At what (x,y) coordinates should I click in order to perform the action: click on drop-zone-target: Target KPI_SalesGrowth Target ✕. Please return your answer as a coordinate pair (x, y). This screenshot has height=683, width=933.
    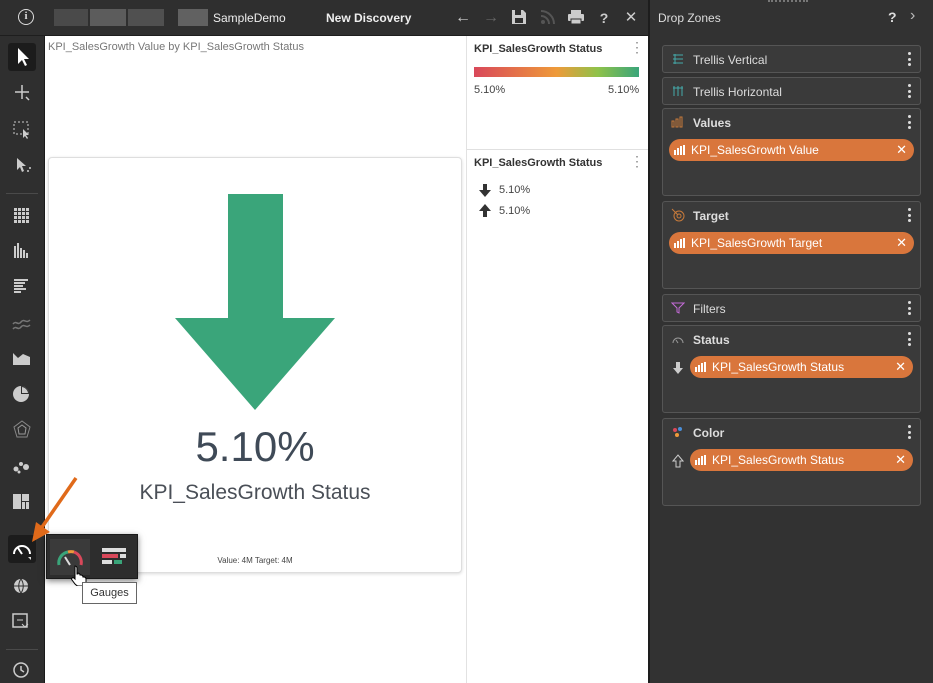
    Looking at the image, I should click on (791, 245).